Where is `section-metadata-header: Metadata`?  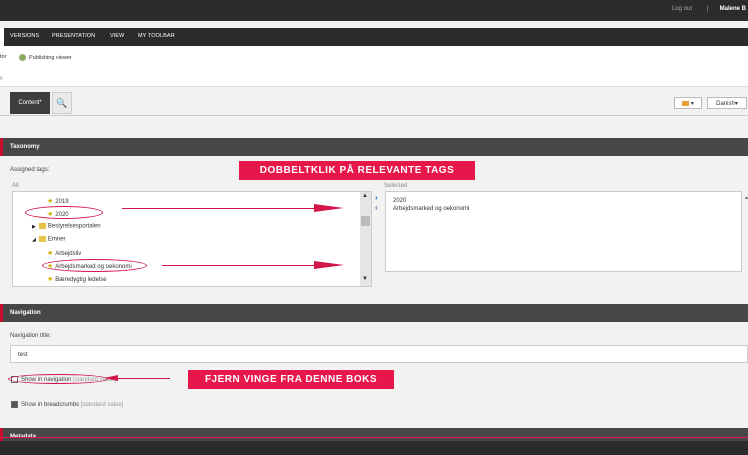
section-metadata-header: Metadata is located at coordinates (374, 437).